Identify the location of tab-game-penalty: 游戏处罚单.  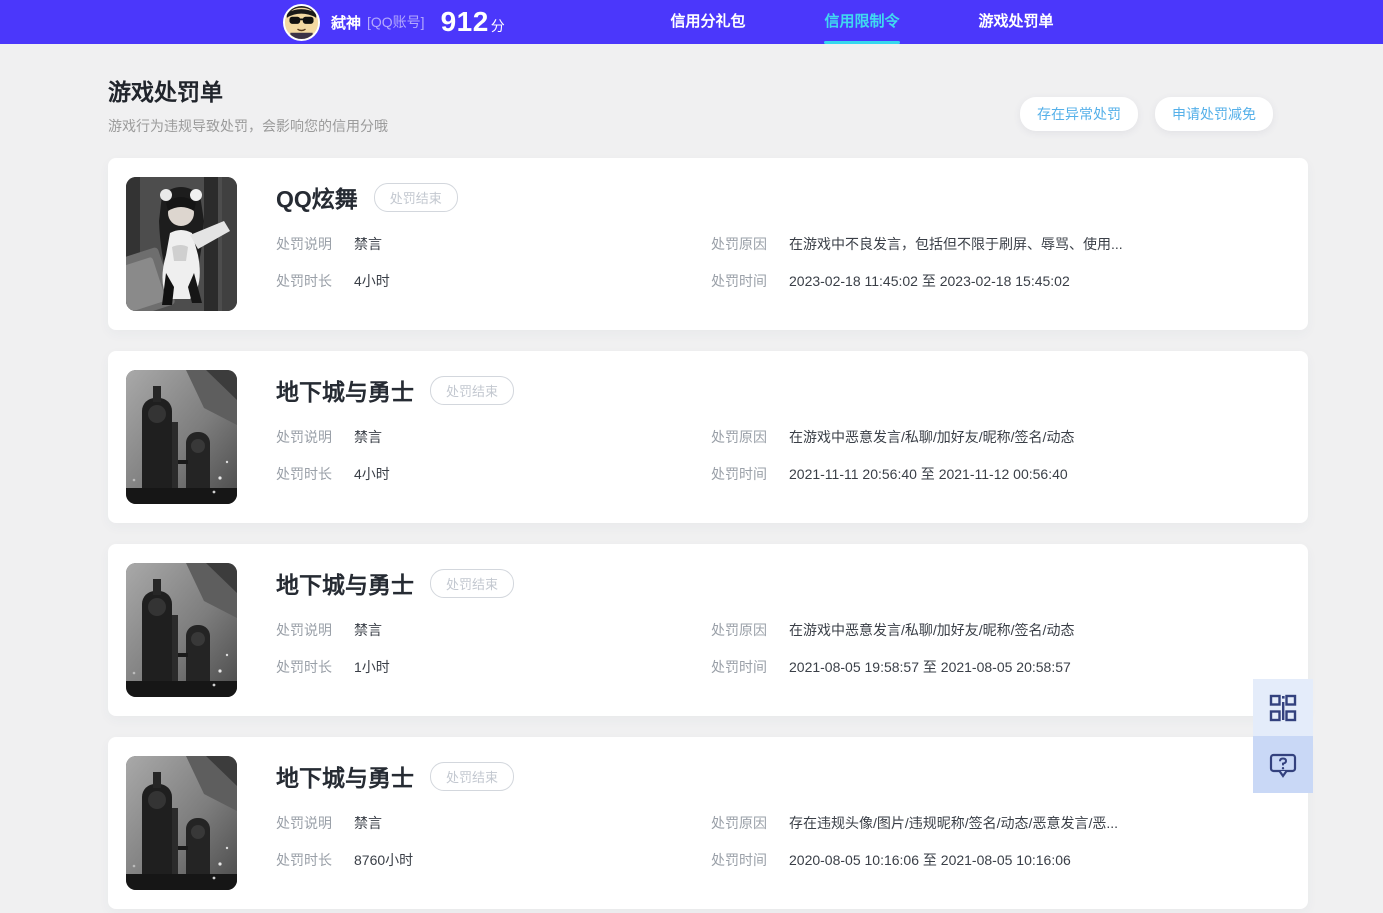
(1016, 22).